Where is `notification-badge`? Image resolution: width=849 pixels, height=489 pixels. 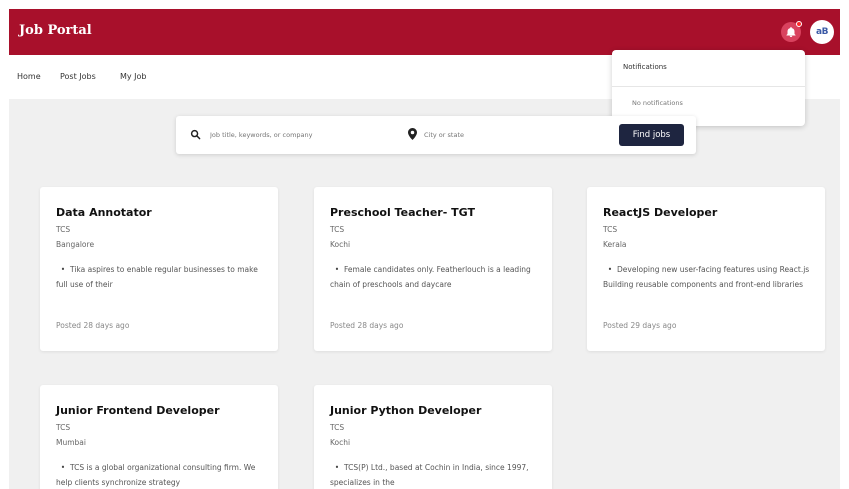 notification-badge is located at coordinates (799, 24).